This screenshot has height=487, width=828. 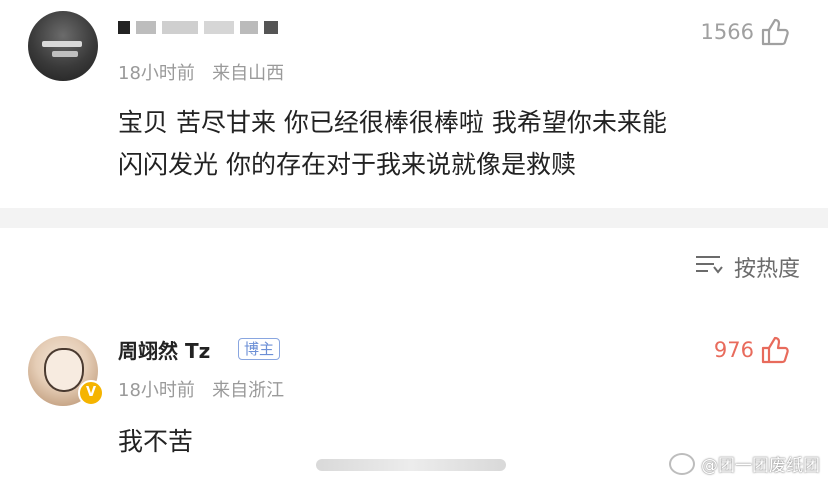 What do you see at coordinates (347, 164) in the screenshot?
I see `comment-text-line: 闪闪发光 你的存在对于我来说就像是救赎` at bounding box center [347, 164].